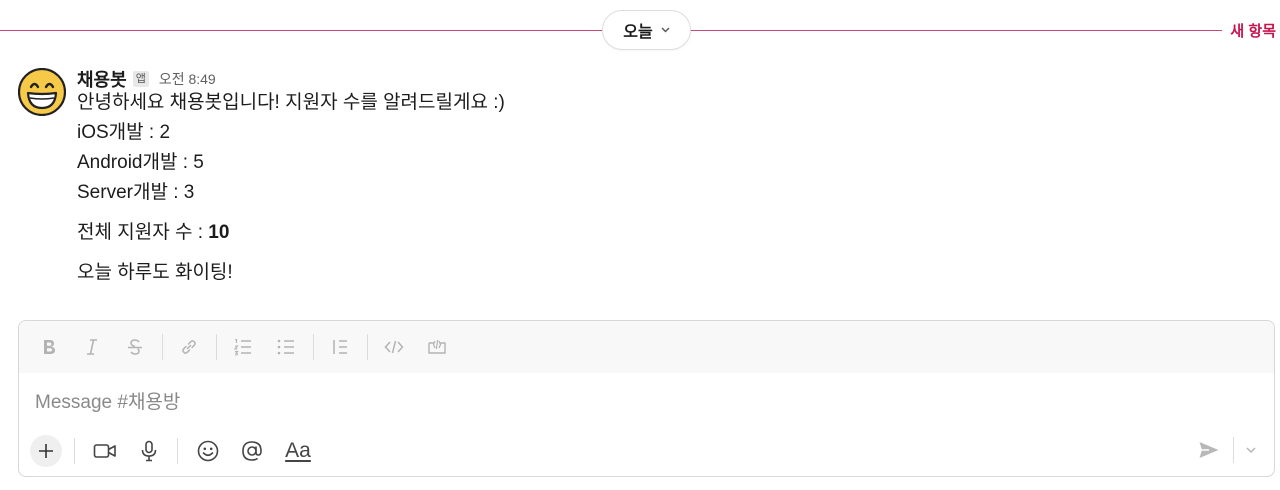 The width and height of the screenshot is (1280, 490). Describe the element at coordinates (140, 79) in the screenshot. I see `app-badge: 앱` at that location.